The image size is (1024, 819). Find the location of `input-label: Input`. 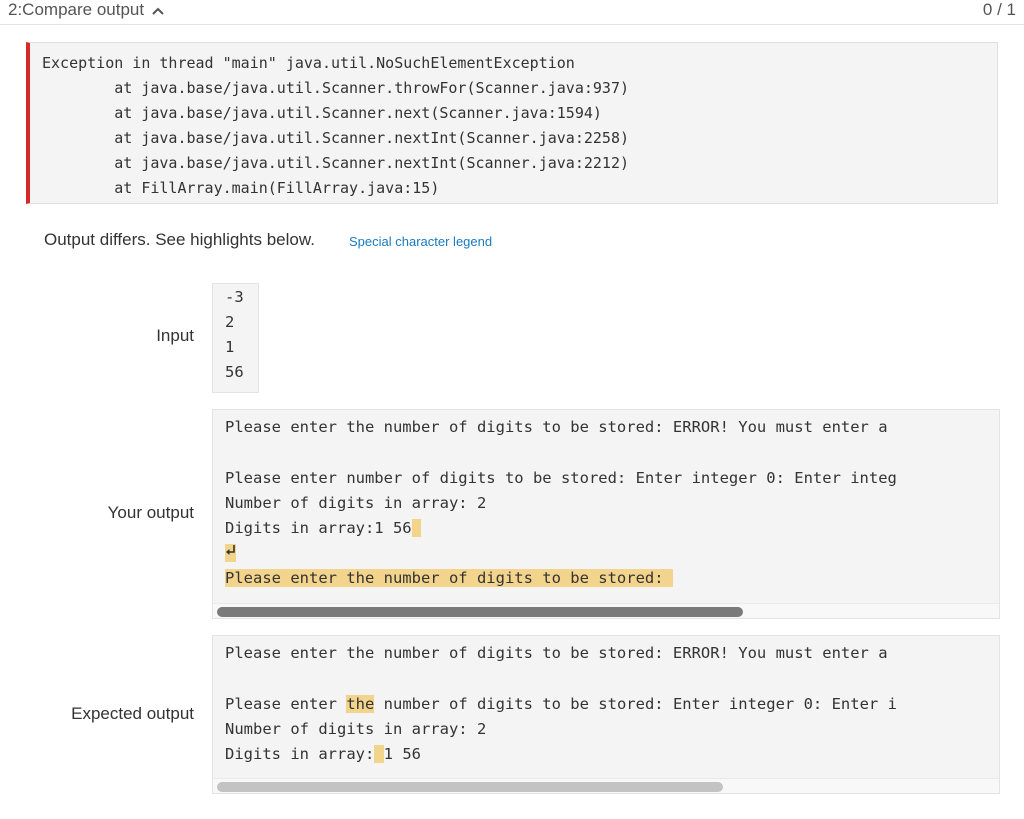

input-label: Input is located at coordinates (175, 335).